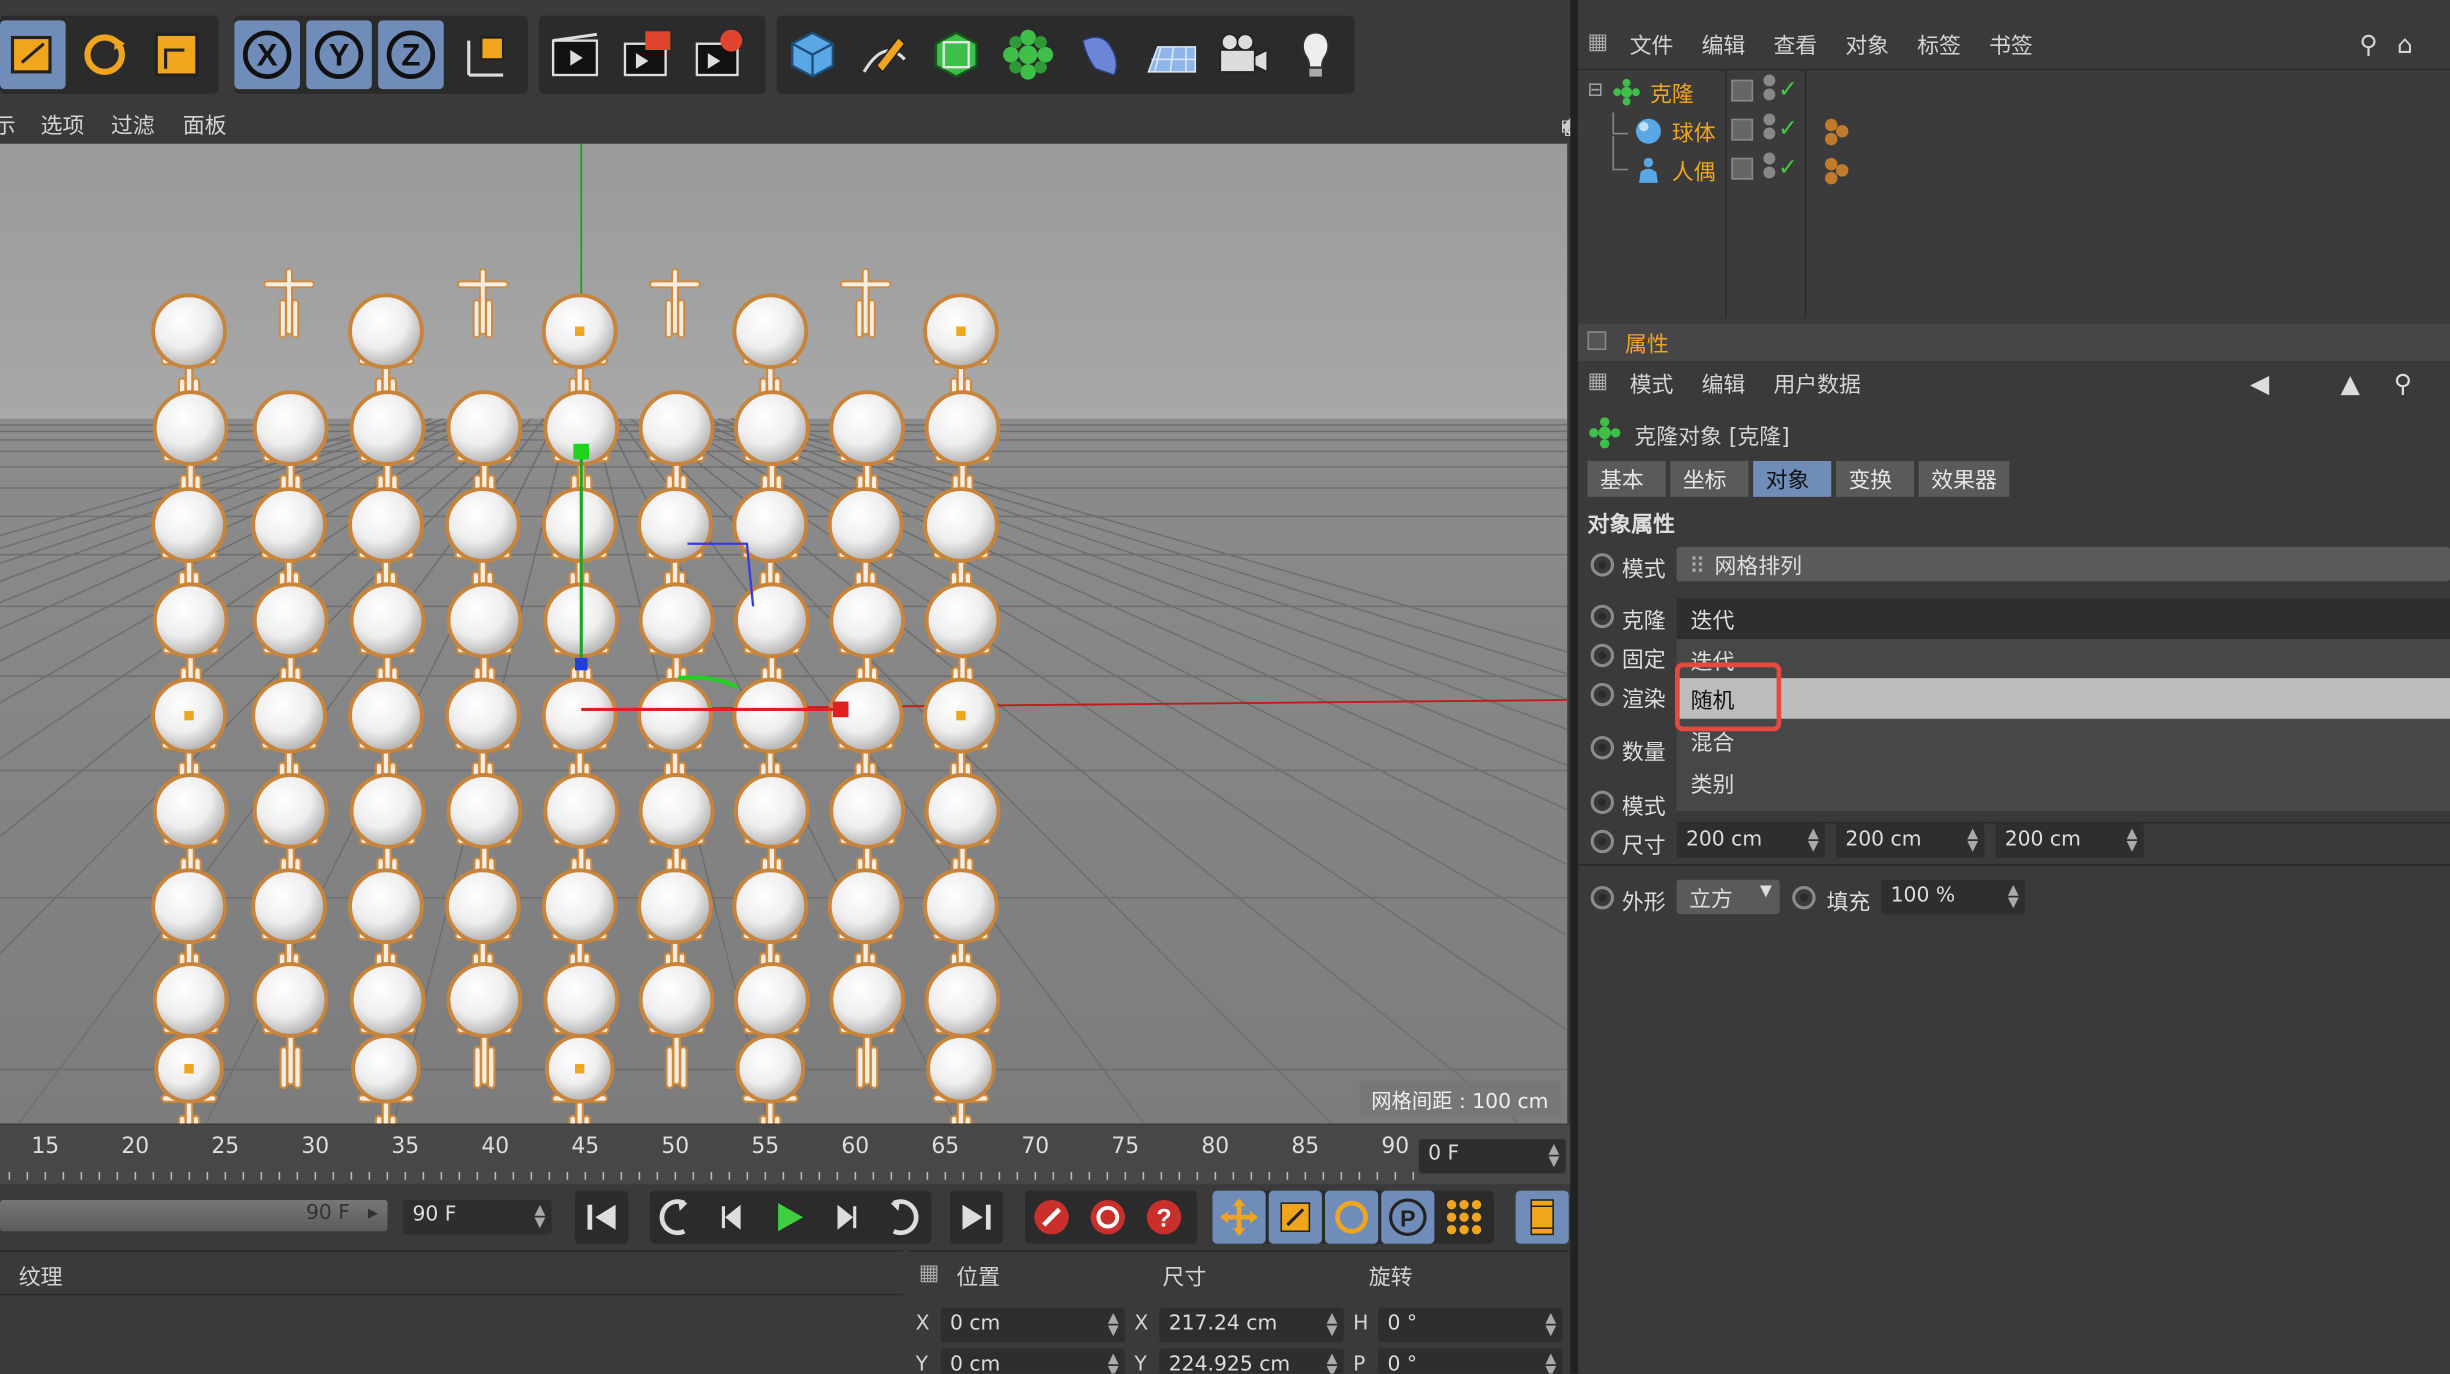 Image resolution: width=2450 pixels, height=1374 pixels. I want to click on record-active-icon, so click(1051, 1217).